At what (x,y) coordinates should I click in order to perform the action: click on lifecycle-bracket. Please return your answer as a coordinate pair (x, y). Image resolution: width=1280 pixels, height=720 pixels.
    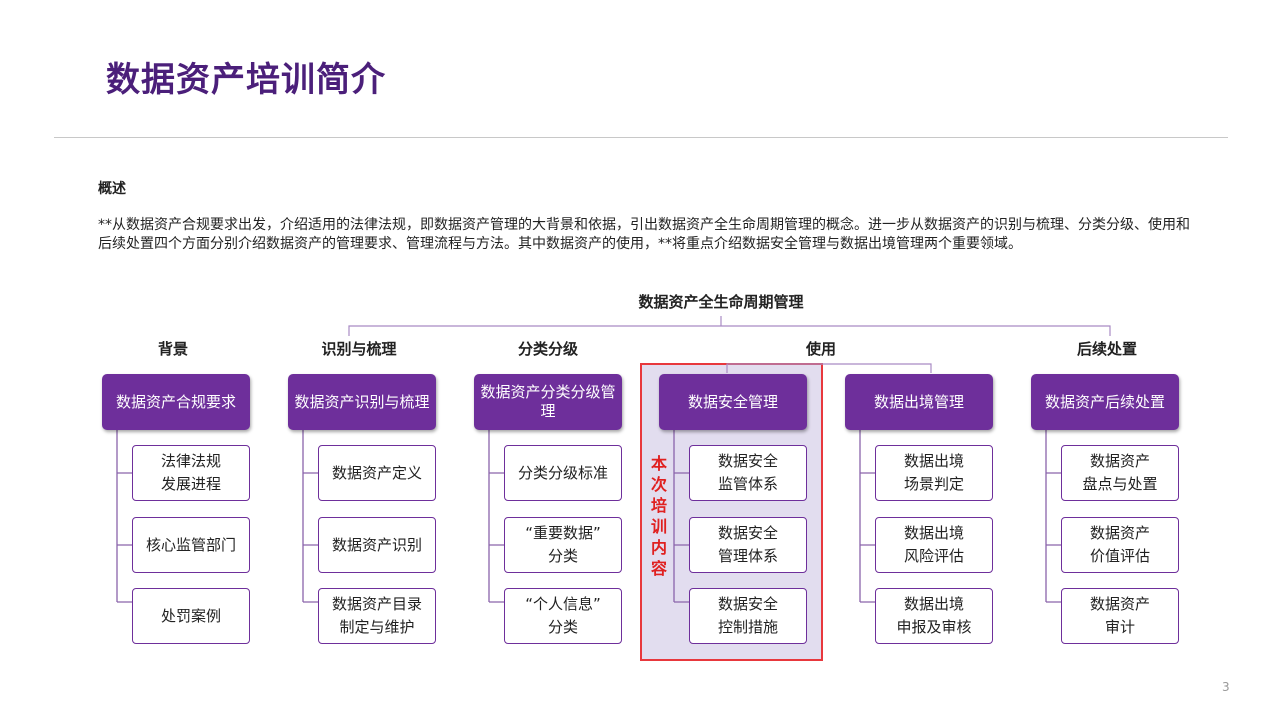
    Looking at the image, I should click on (729, 326).